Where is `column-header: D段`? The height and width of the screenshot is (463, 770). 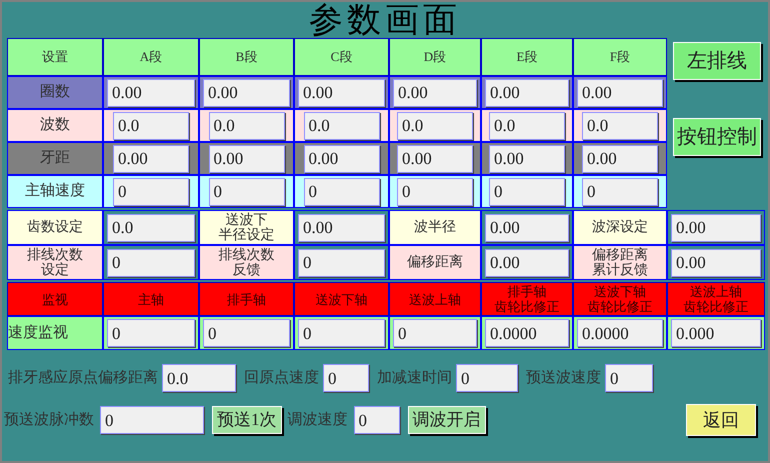 column-header: D段 is located at coordinates (435, 57).